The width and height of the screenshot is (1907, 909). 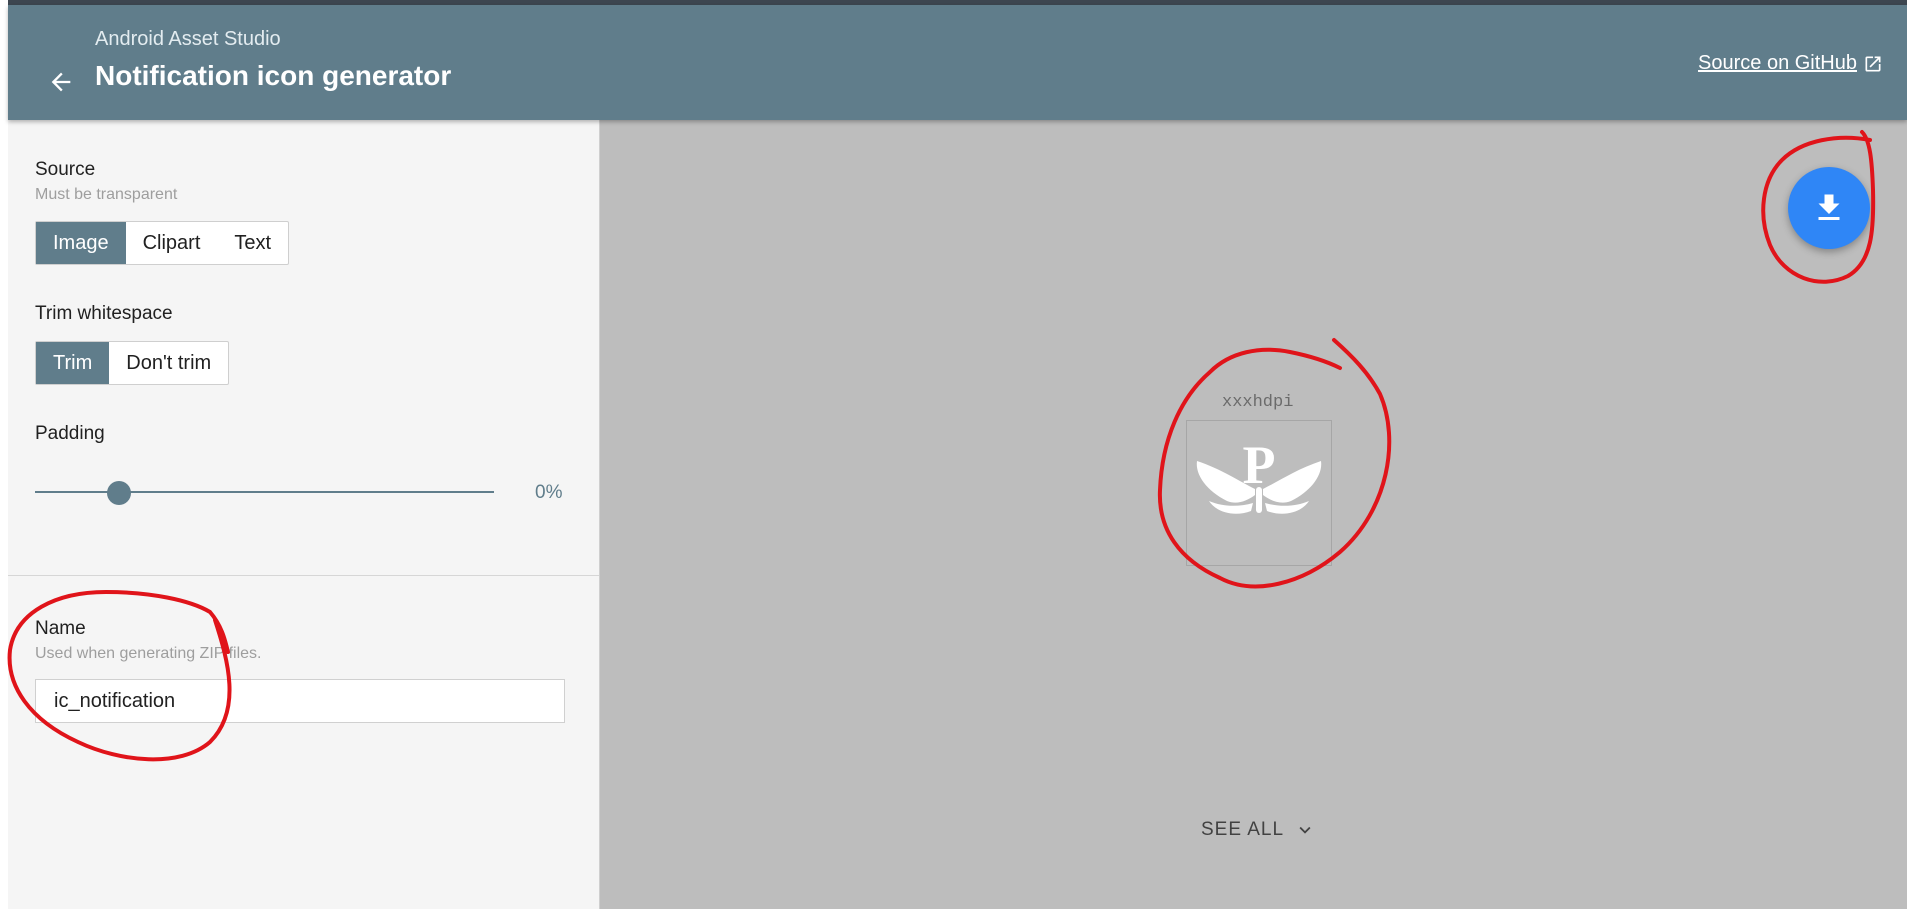 What do you see at coordinates (73, 363) in the screenshot?
I see `trim-option-trim: Trim` at bounding box center [73, 363].